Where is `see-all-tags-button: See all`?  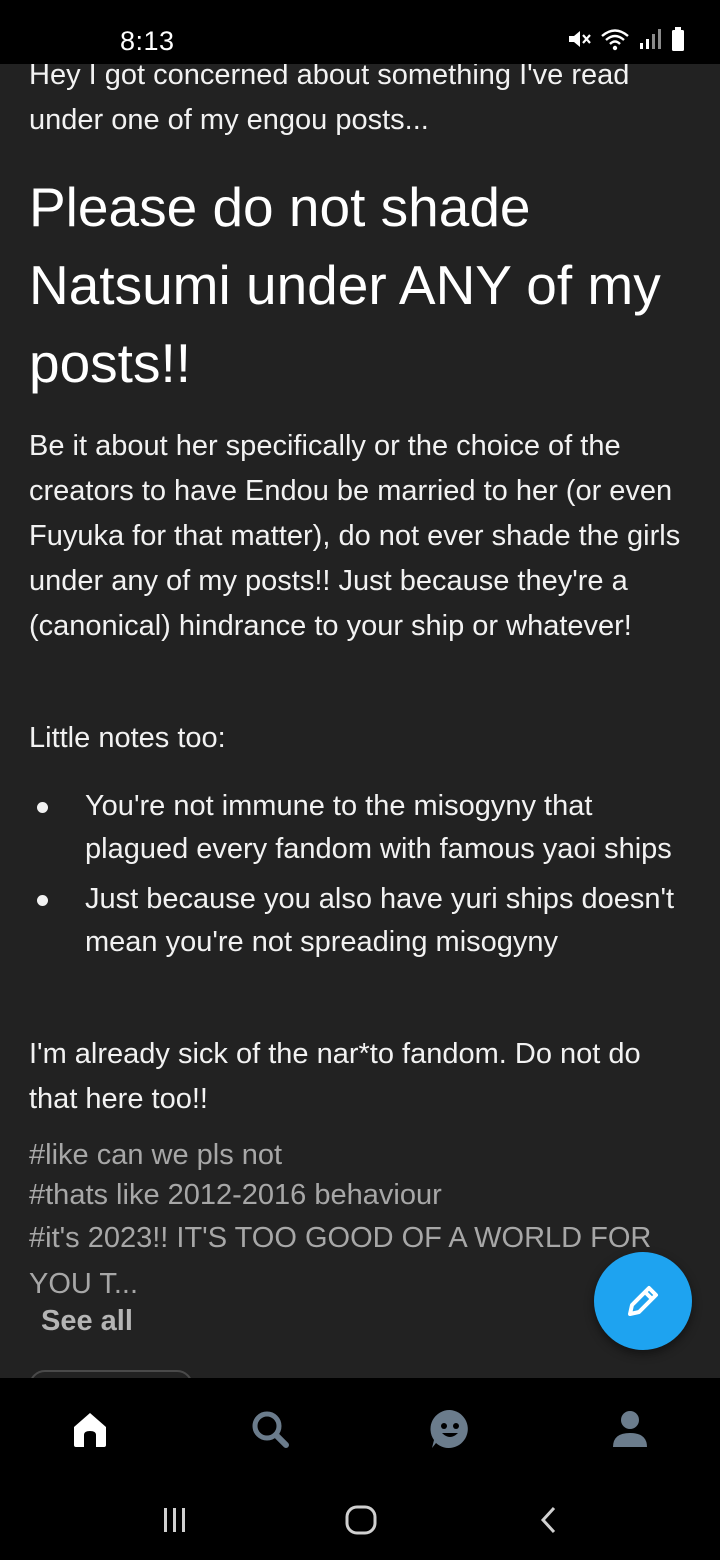 see-all-tags-button: See all is located at coordinates (87, 1321).